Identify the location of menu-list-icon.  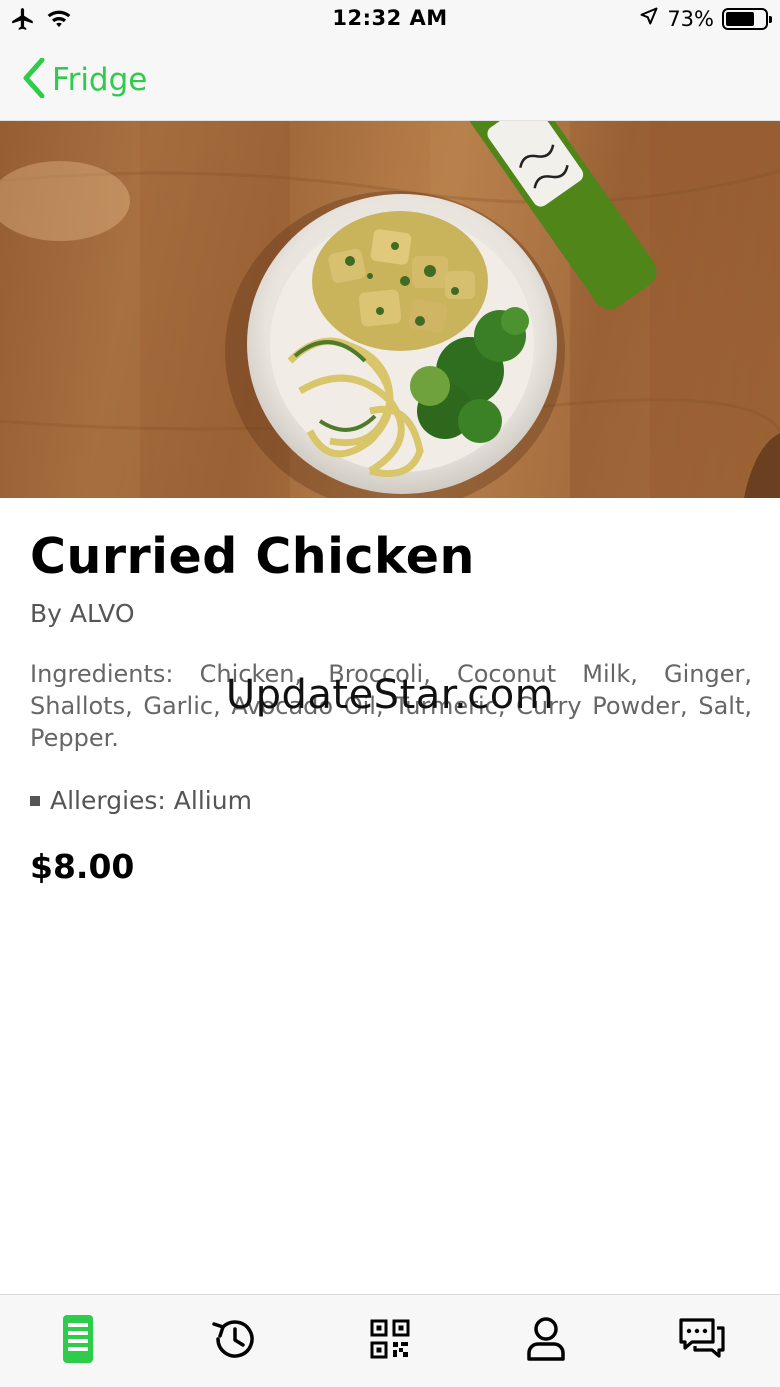
(78, 1341).